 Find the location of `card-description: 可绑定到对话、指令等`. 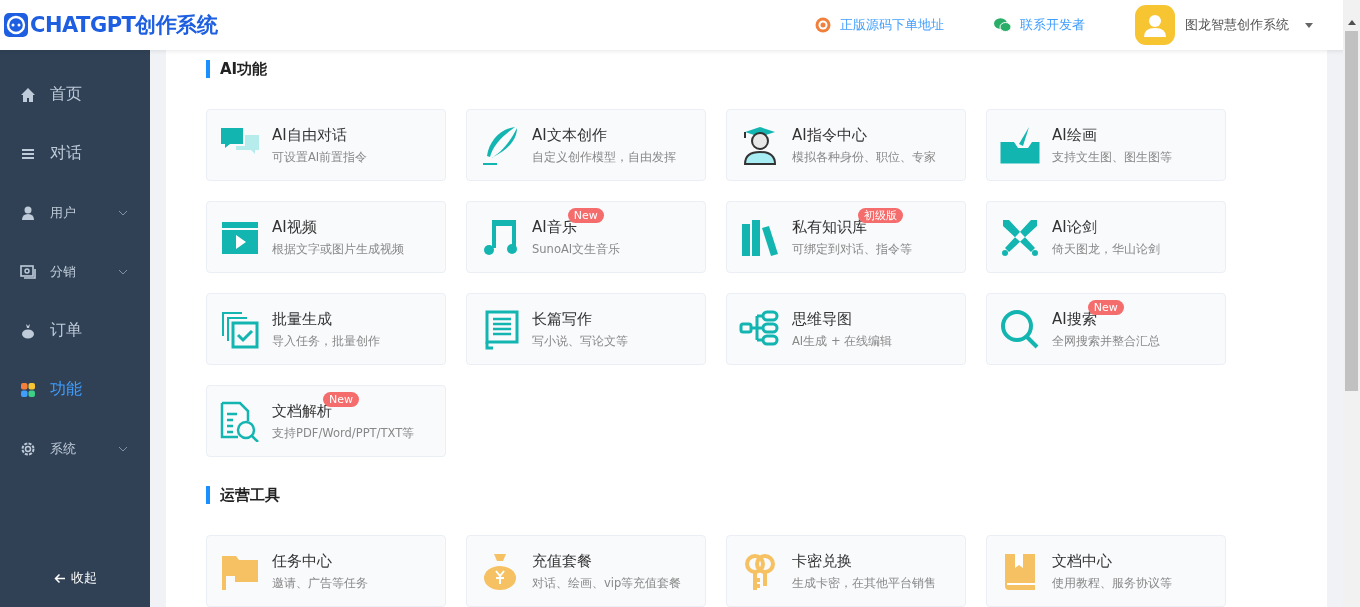

card-description: 可绑定到对话、指令等 is located at coordinates (852, 249).